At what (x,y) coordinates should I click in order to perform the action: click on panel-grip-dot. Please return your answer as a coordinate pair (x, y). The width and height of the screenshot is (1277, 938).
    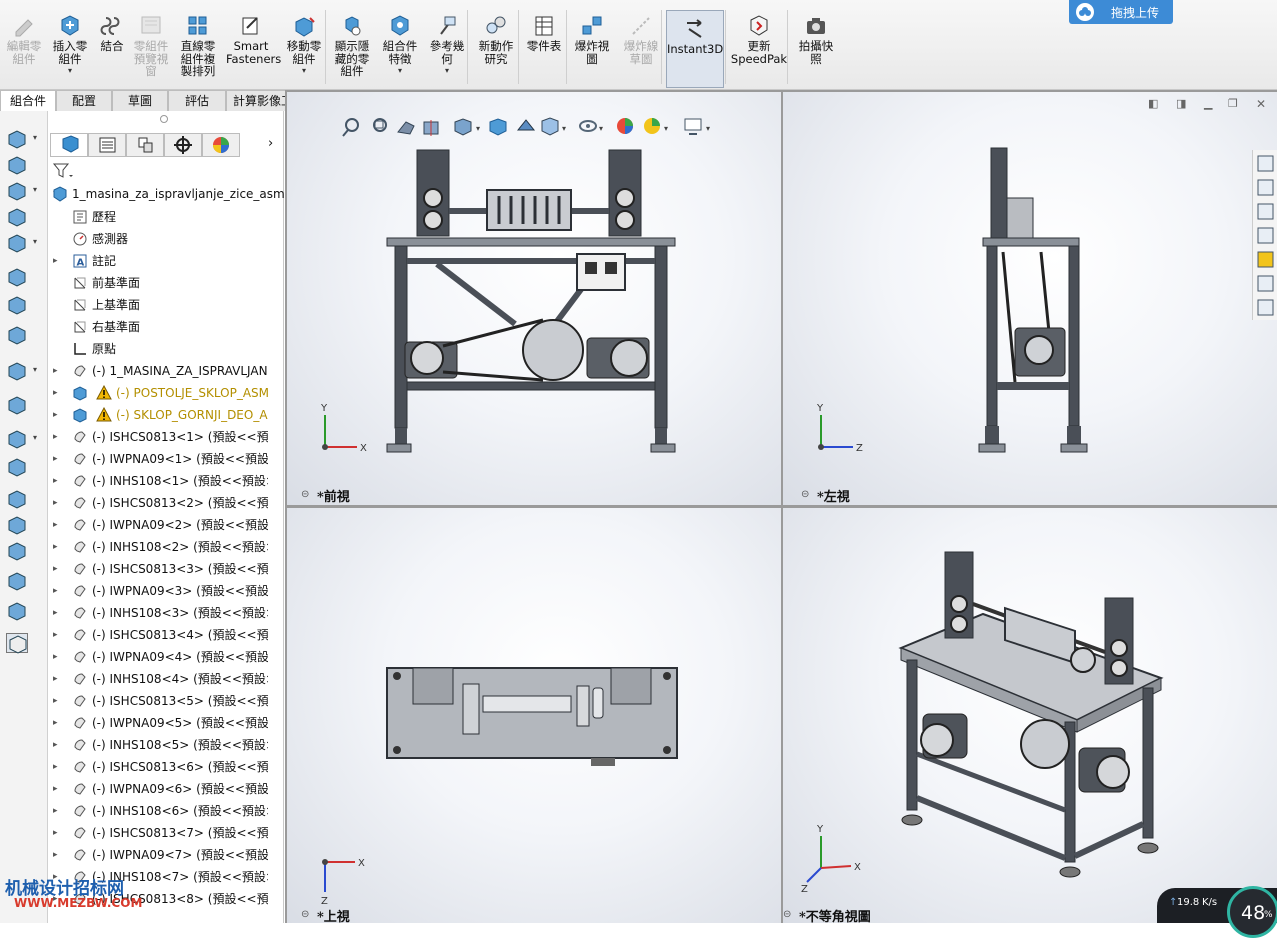
    Looking at the image, I should click on (164, 119).